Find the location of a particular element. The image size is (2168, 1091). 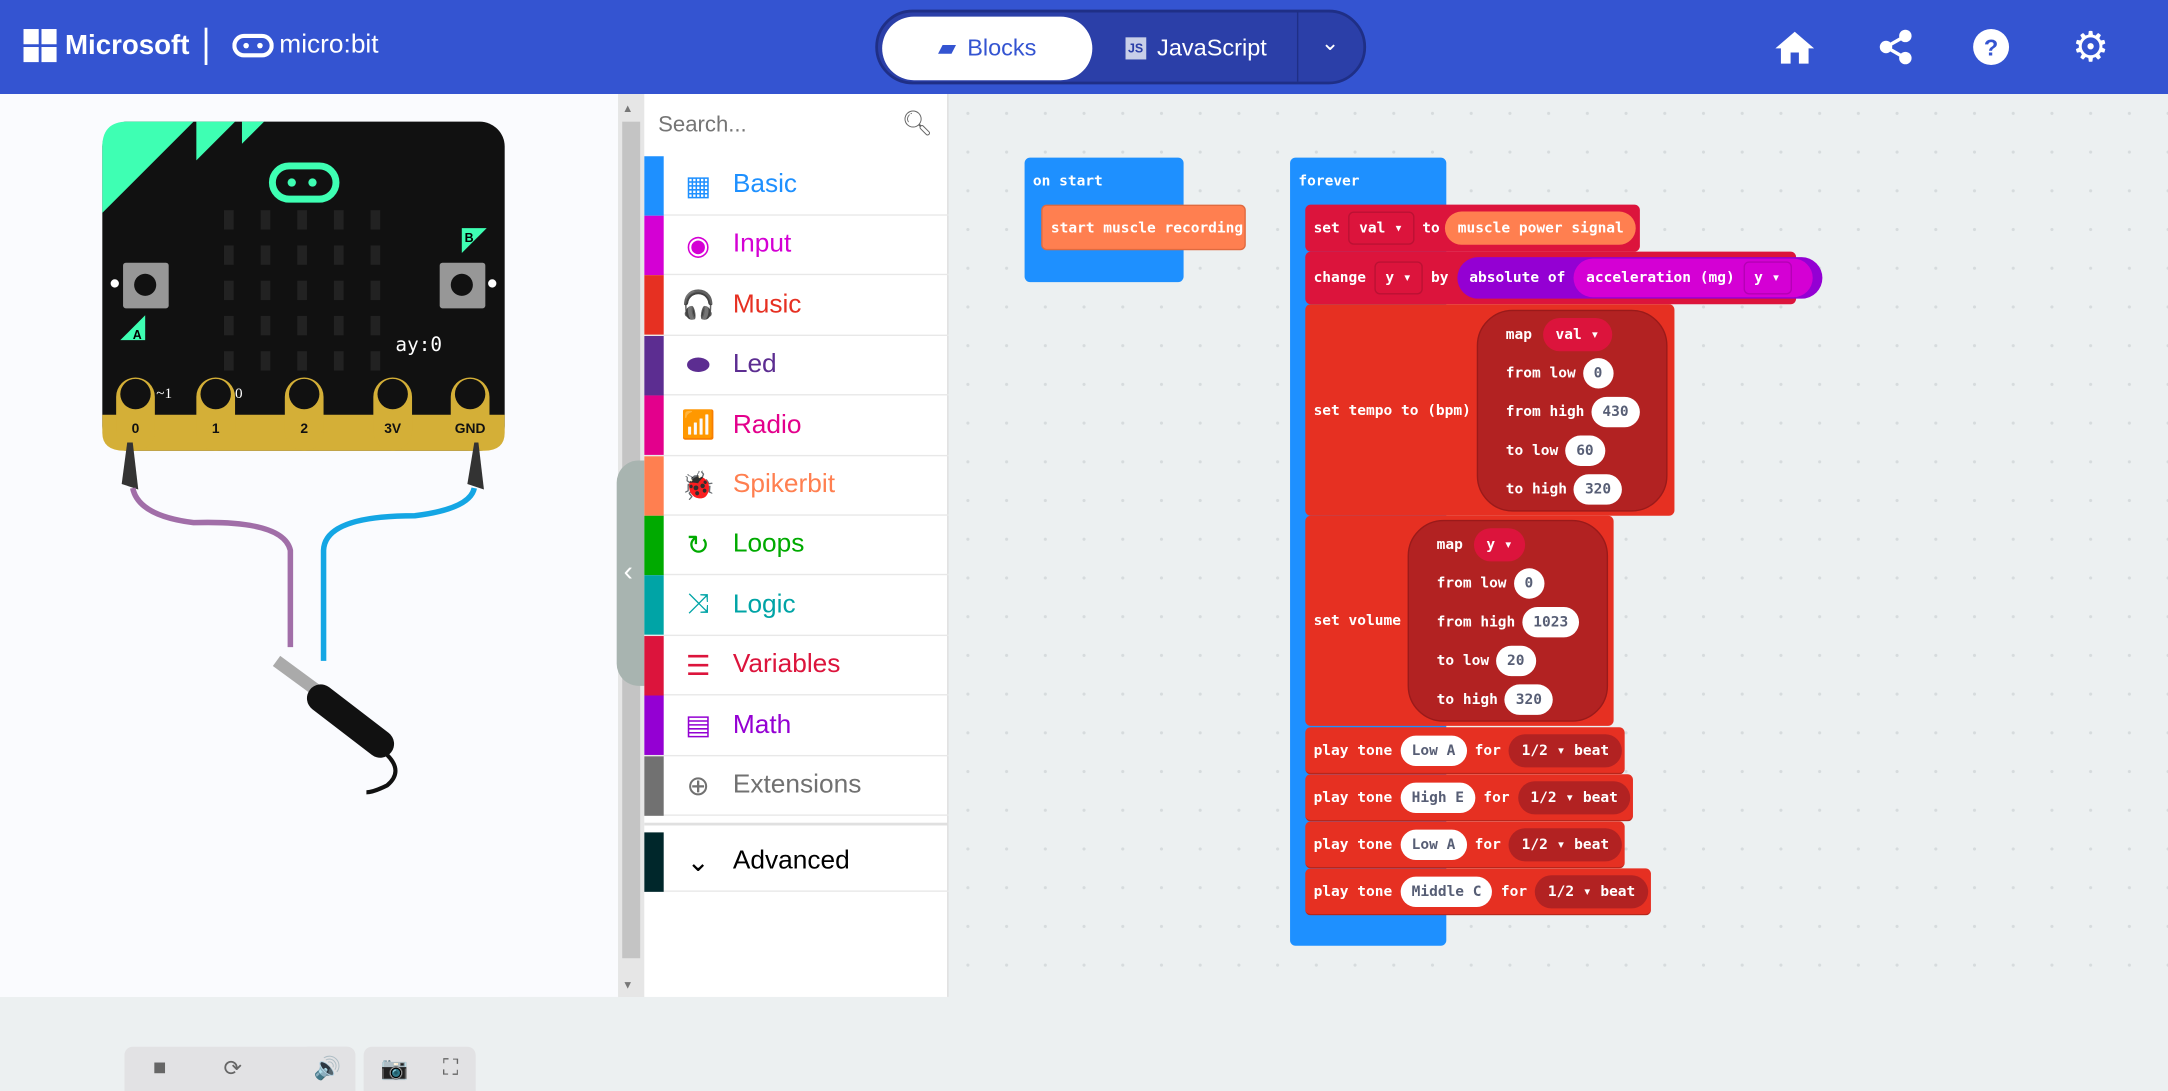

sound-button: 🔊 is located at coordinates (328, 1068).